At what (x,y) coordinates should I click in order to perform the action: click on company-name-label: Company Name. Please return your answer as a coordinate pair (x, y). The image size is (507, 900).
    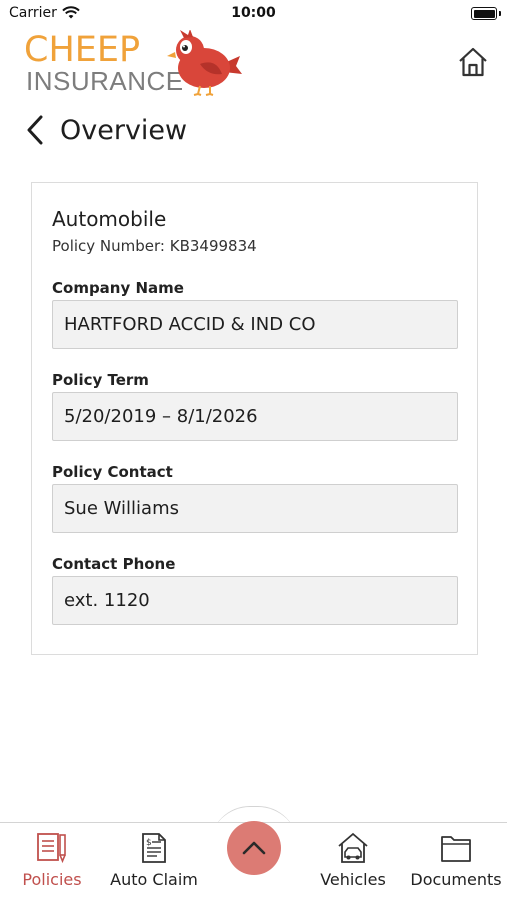
    Looking at the image, I should click on (118, 288).